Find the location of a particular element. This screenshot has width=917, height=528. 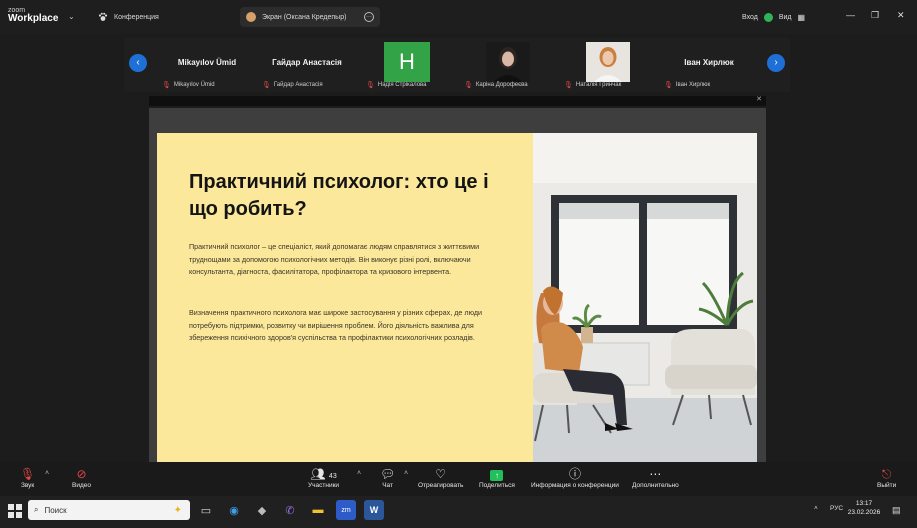

zoom-logo: zoom Workplace is located at coordinates (38, 15).